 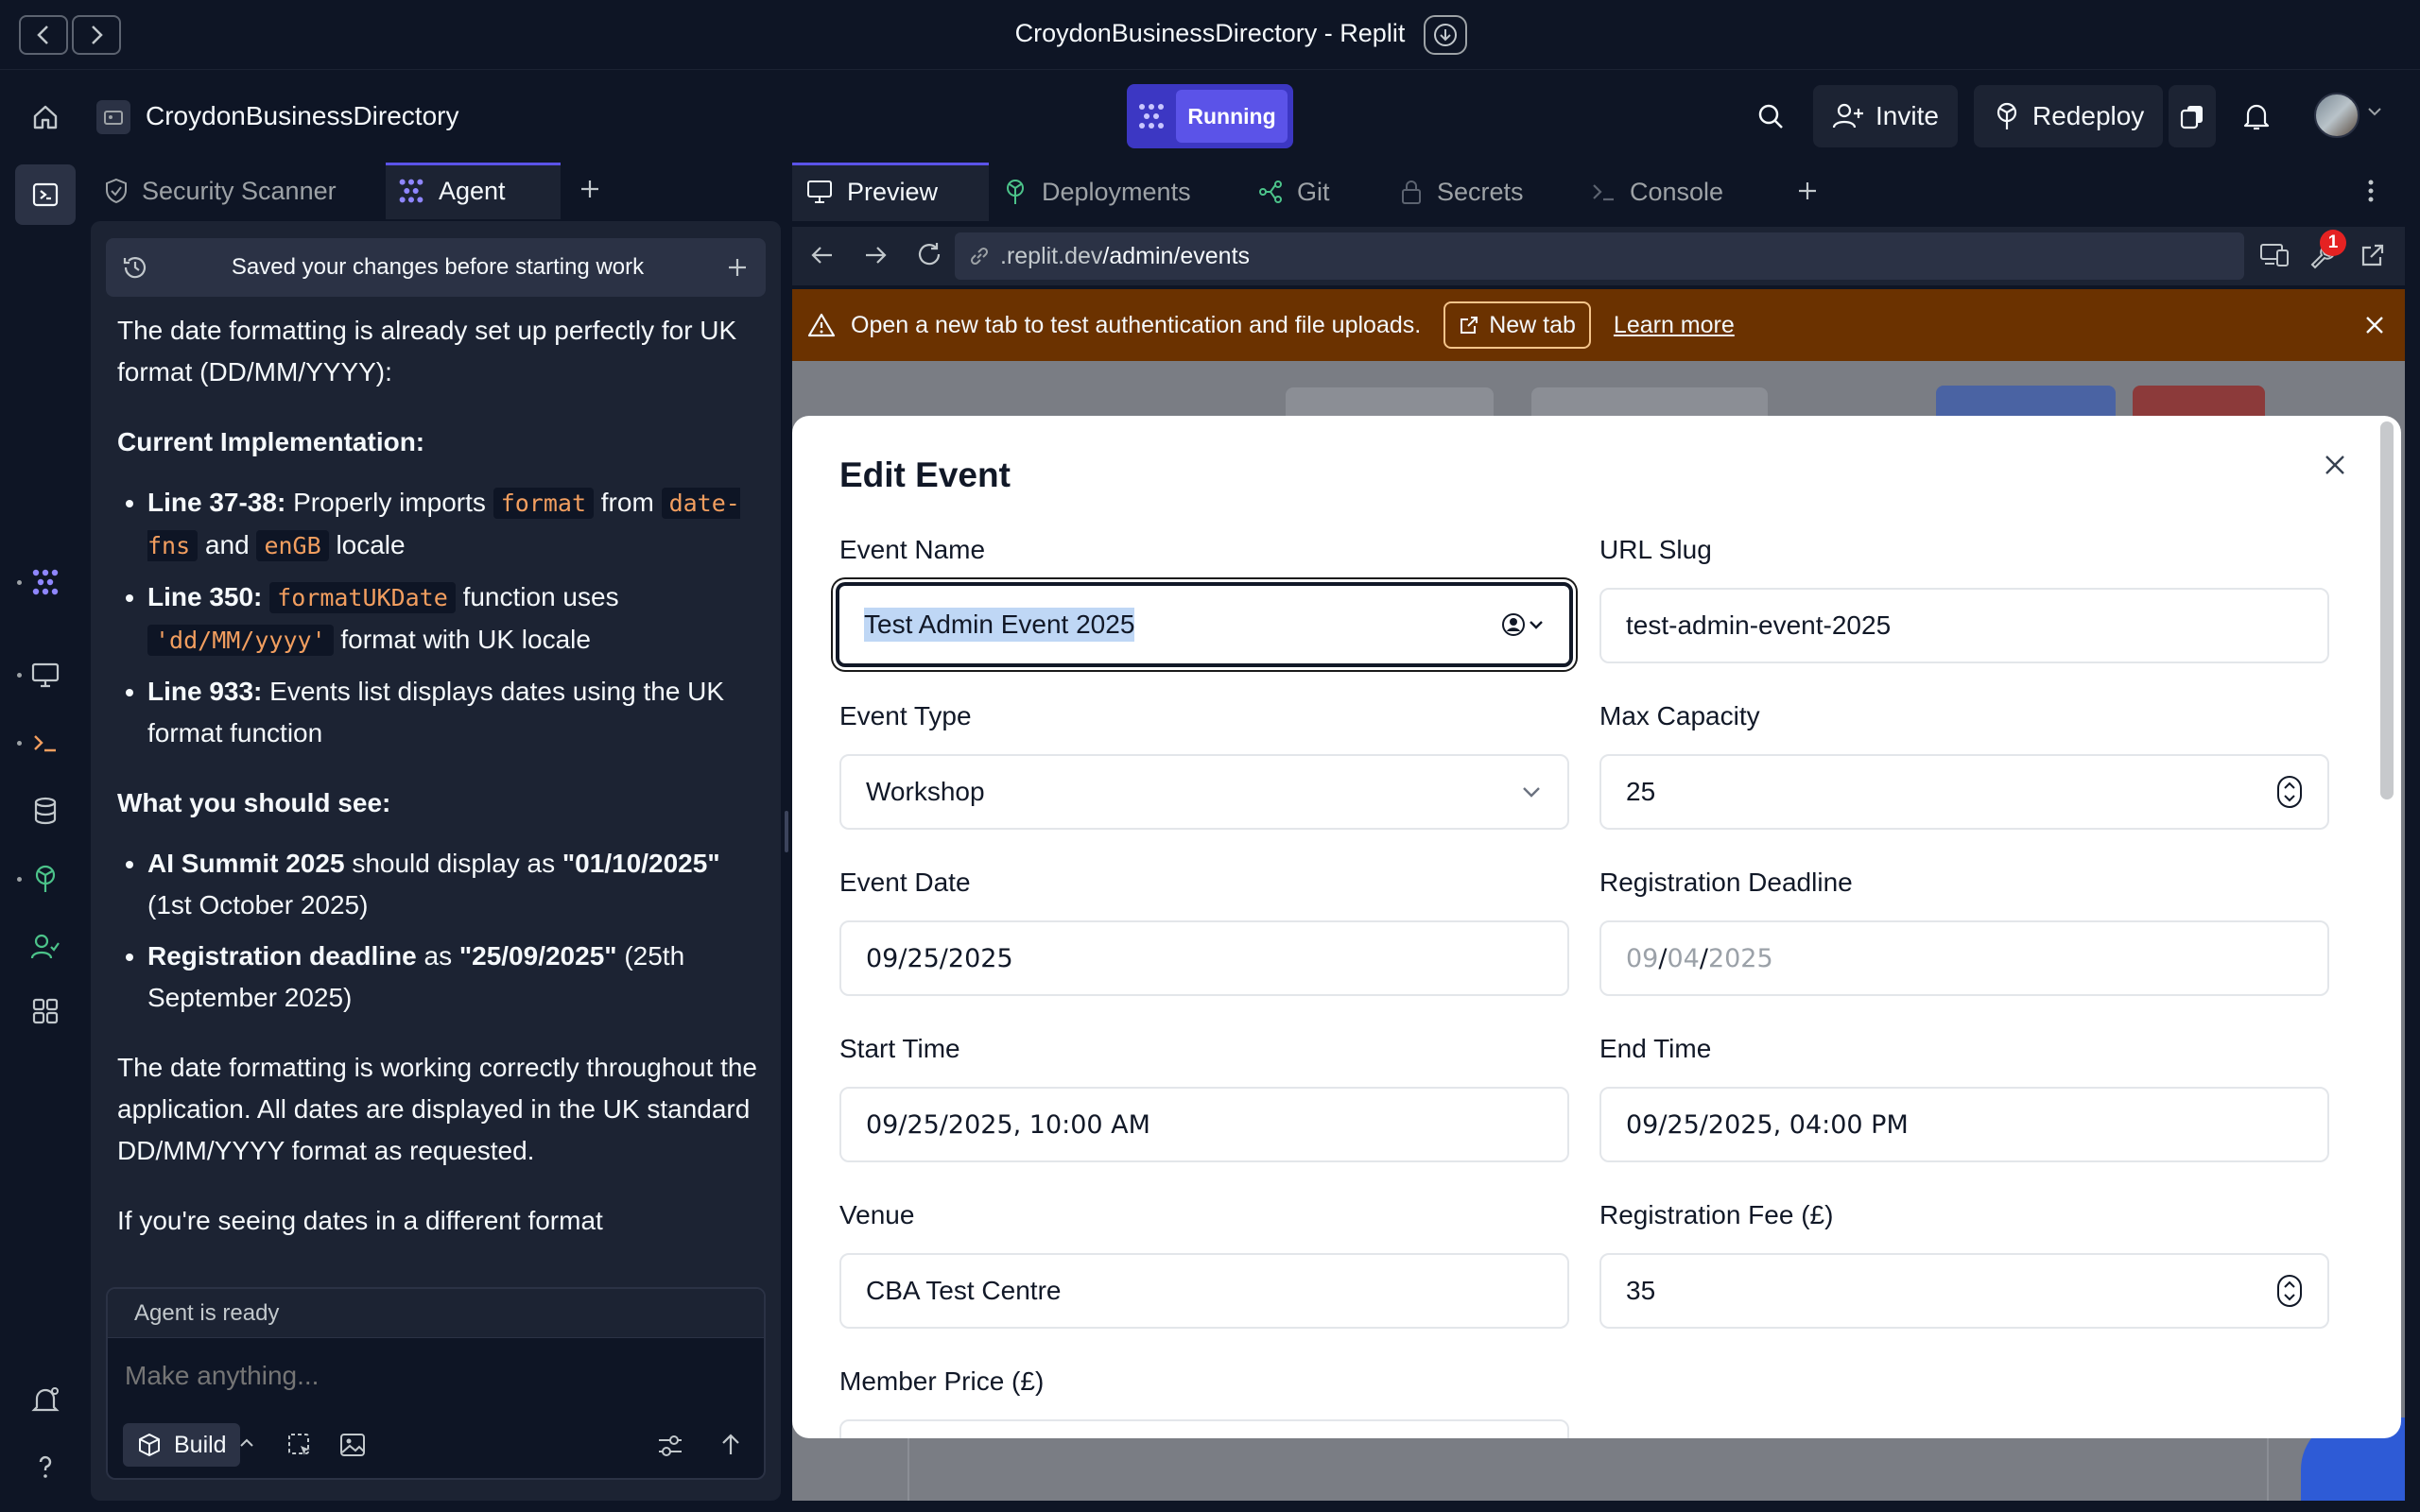 What do you see at coordinates (1886, 116) in the screenshot?
I see `invite-button: Invite` at bounding box center [1886, 116].